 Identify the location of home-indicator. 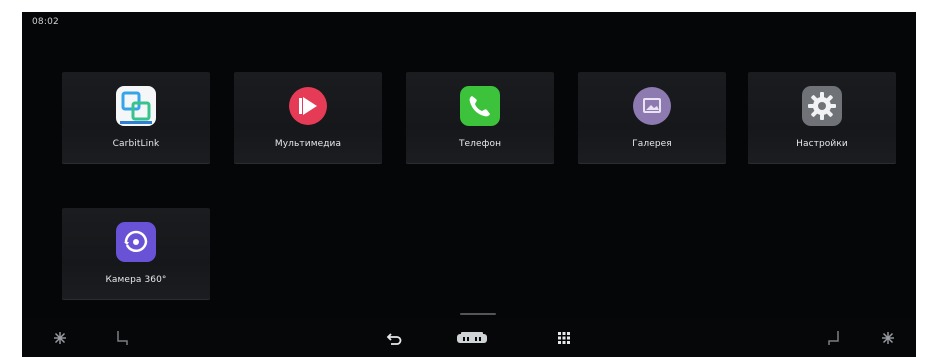
(478, 314).